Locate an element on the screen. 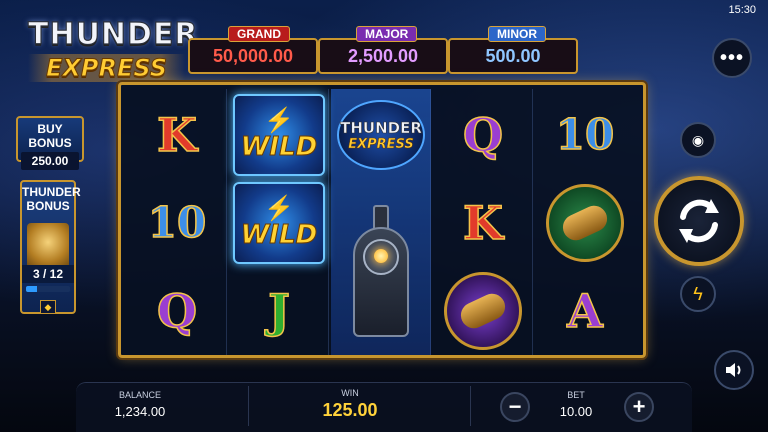  buy-bonus-button: BUY BONUS 250.00 is located at coordinates (50, 143).